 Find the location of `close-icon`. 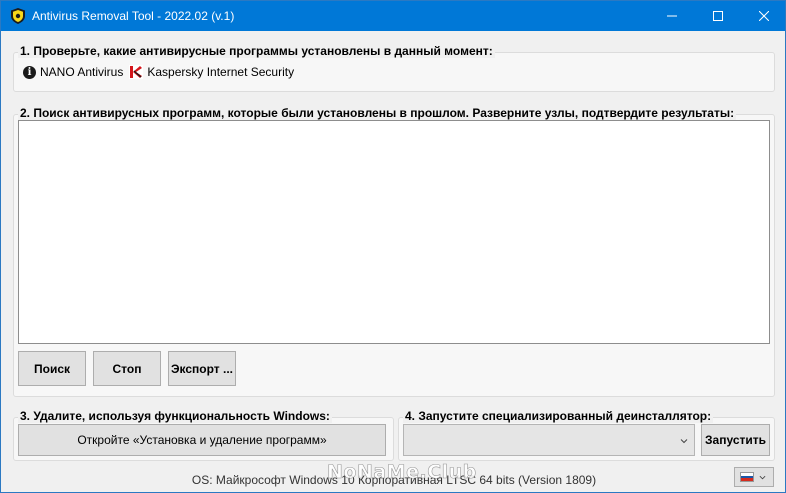

close-icon is located at coordinates (764, 16).